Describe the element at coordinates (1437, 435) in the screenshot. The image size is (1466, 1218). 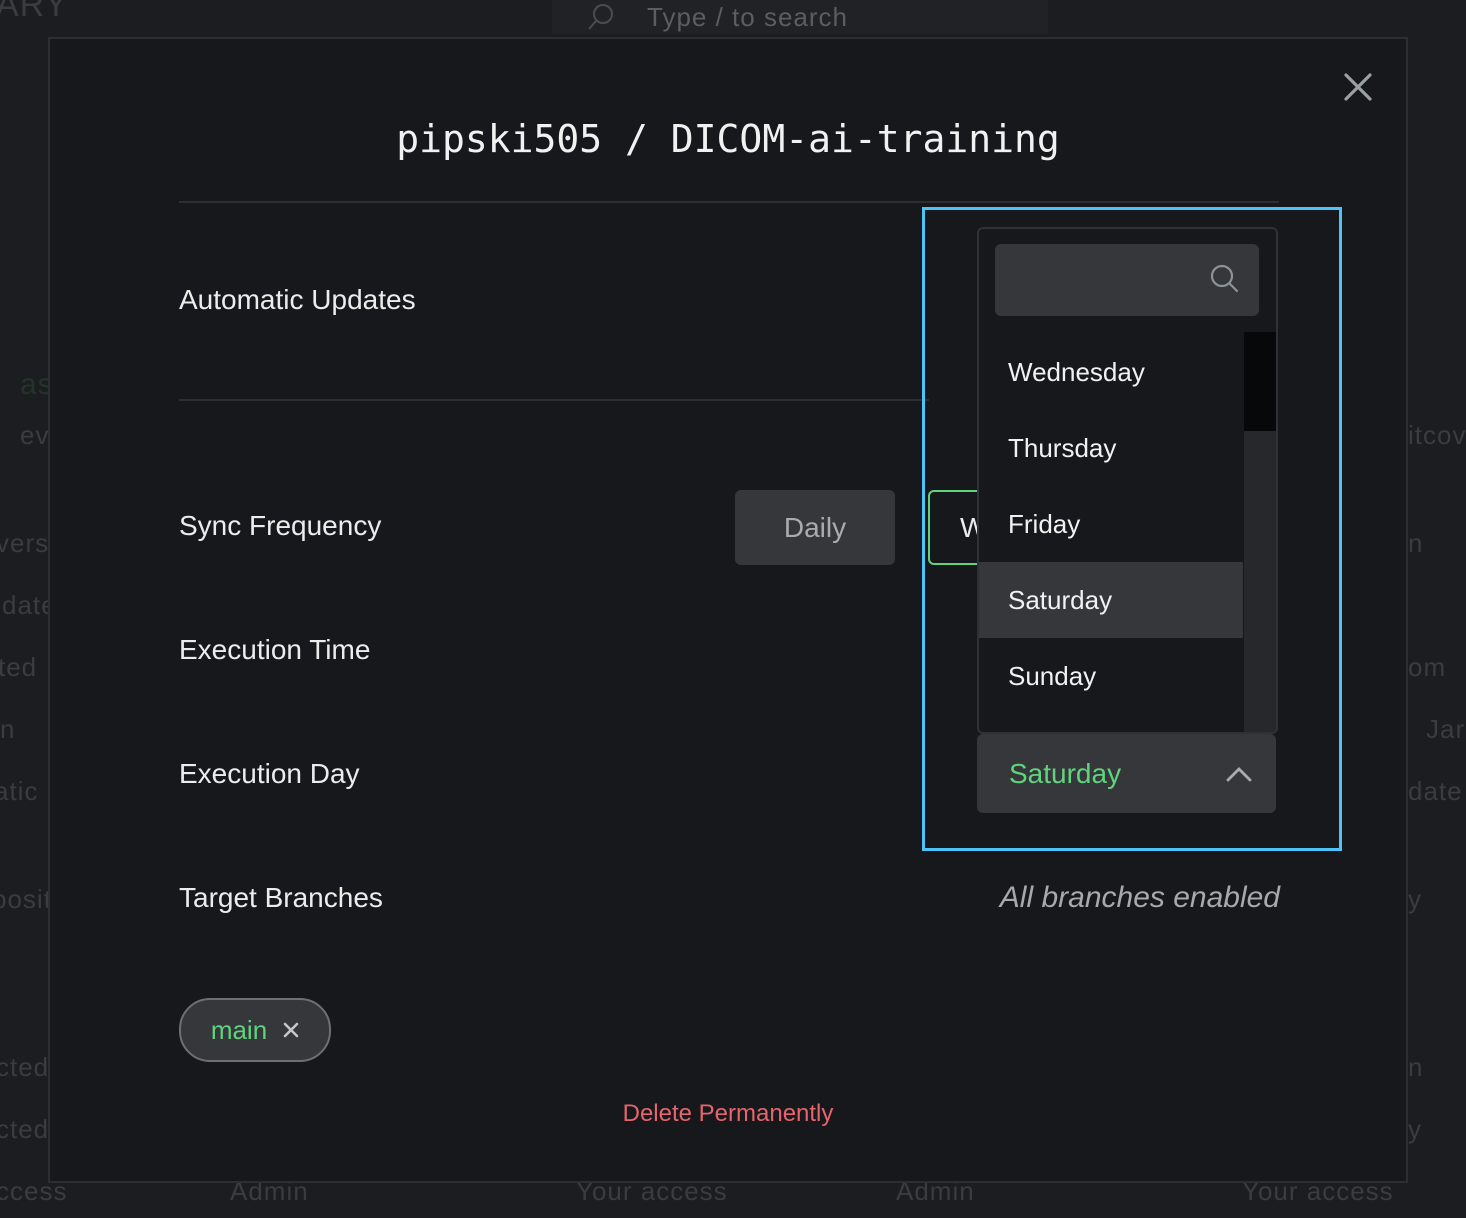
I see `background-text: itcov` at that location.